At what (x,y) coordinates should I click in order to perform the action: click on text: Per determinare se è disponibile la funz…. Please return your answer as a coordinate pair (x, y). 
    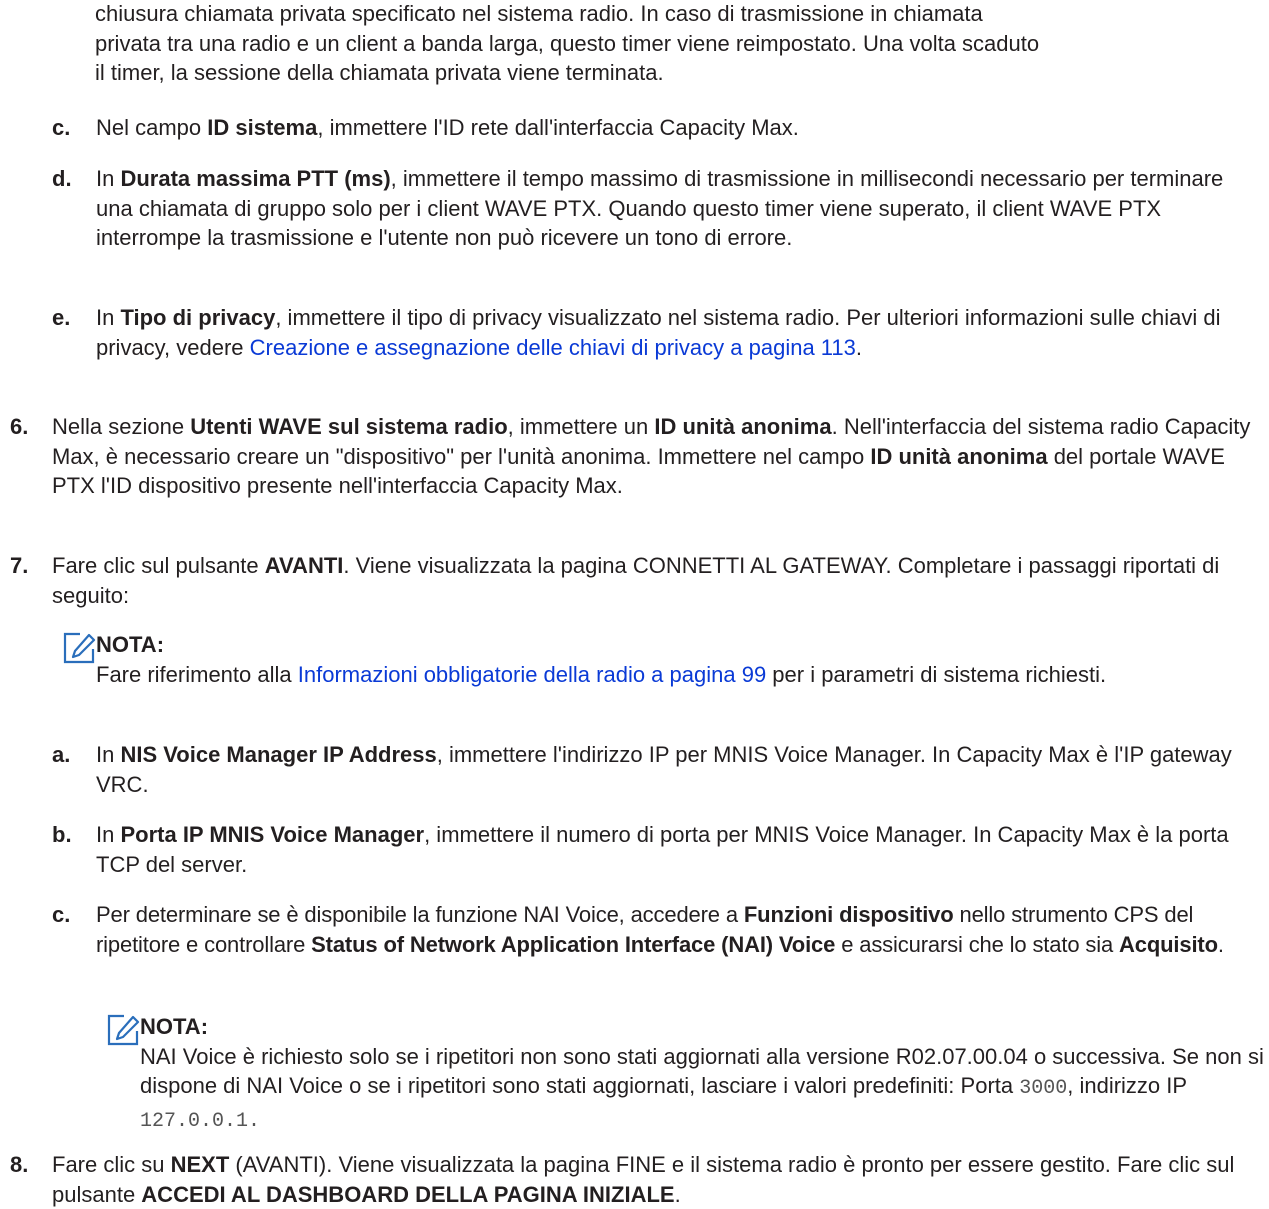
    Looking at the image, I should click on (420, 914).